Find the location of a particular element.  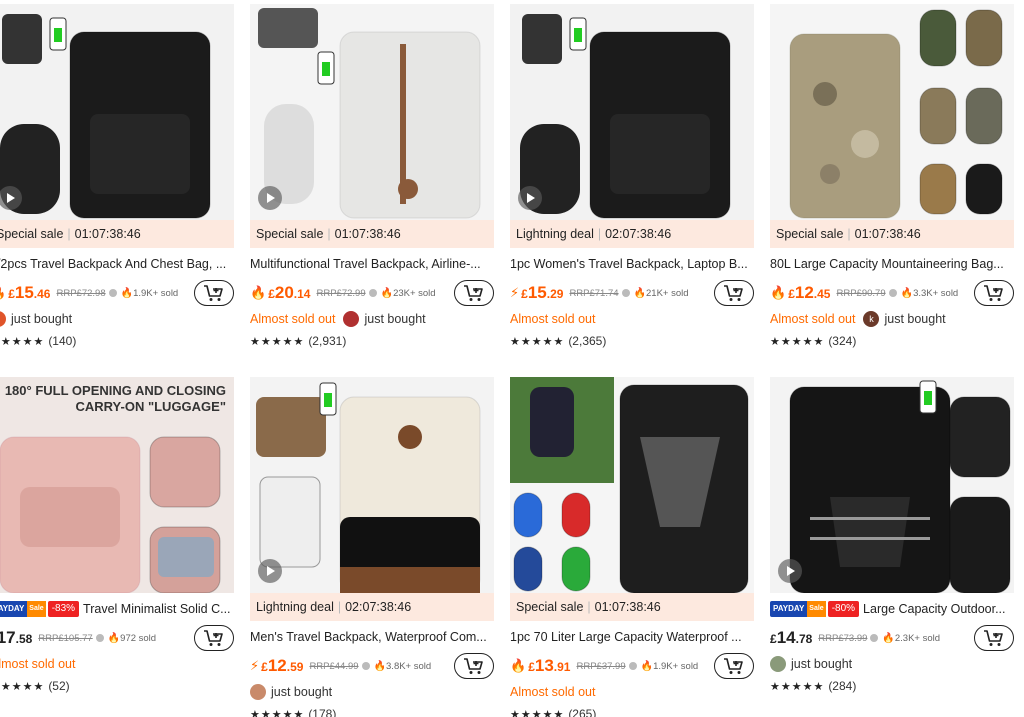

sold-count: 🔥3.8K+ sold is located at coordinates (403, 666).